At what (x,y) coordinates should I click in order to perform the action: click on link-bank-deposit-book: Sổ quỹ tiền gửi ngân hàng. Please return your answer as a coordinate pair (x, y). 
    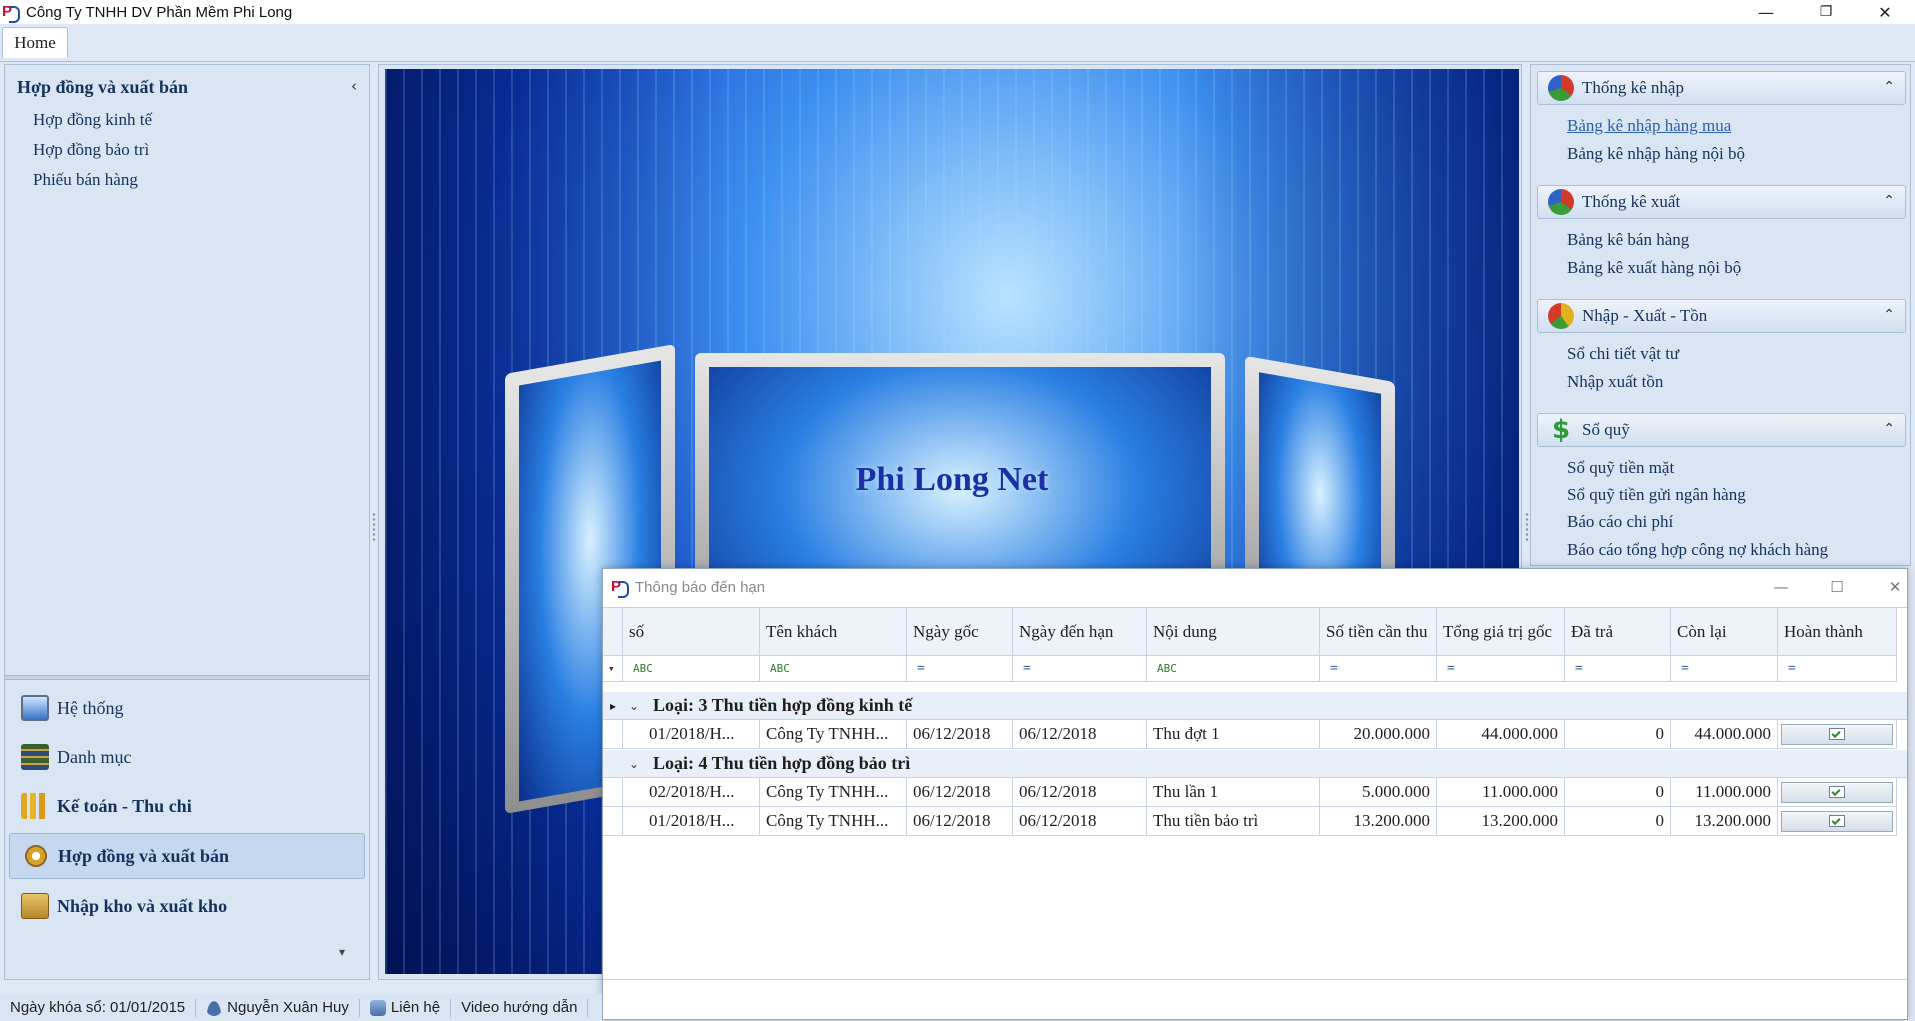
    Looking at the image, I should click on (1656, 495).